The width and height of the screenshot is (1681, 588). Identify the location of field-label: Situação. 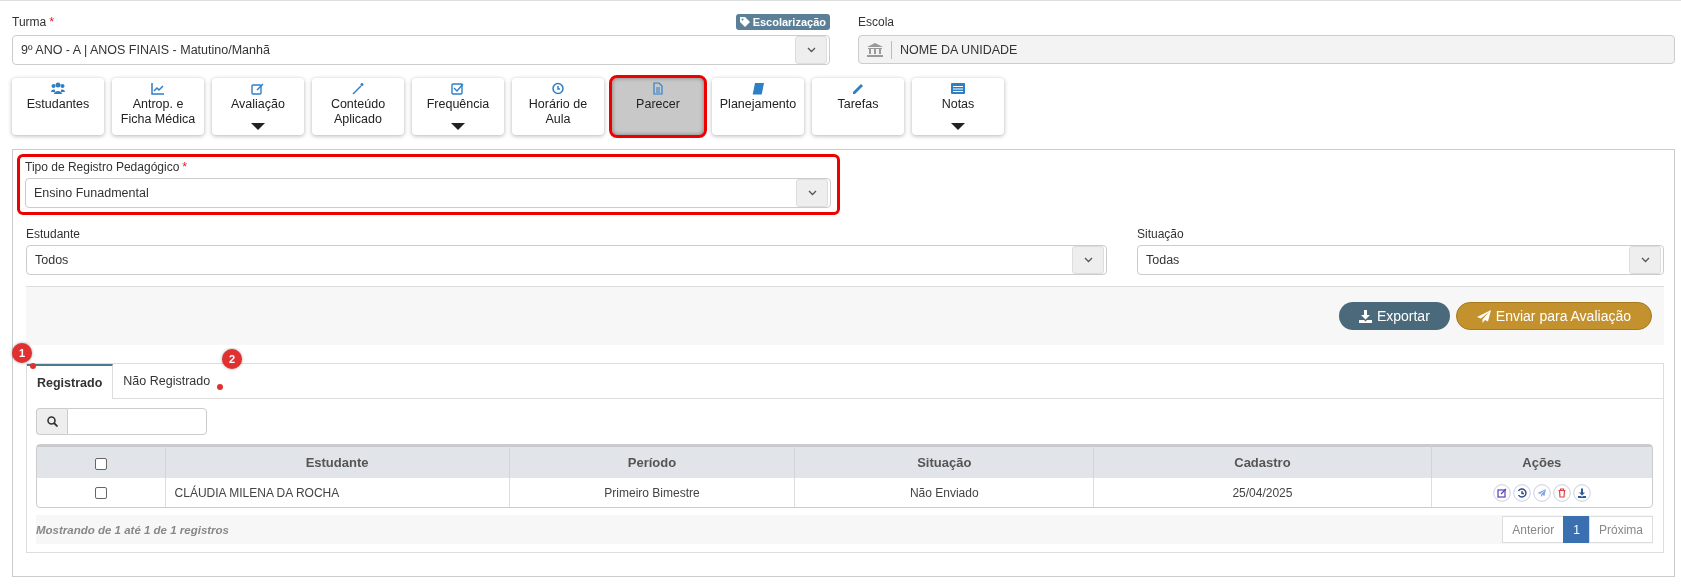
(1160, 234).